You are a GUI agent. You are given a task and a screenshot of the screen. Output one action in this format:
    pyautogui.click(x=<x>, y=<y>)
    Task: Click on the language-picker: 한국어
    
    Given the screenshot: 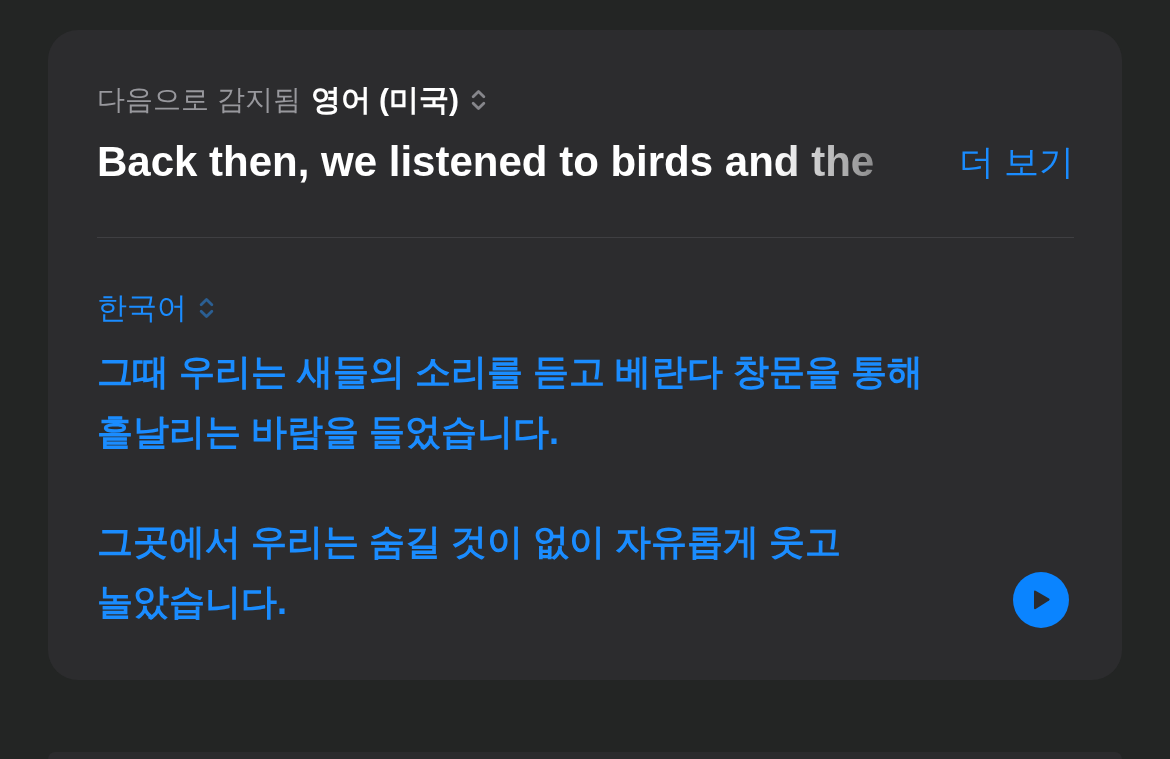 What is the action you would take?
    pyautogui.click(x=155, y=308)
    